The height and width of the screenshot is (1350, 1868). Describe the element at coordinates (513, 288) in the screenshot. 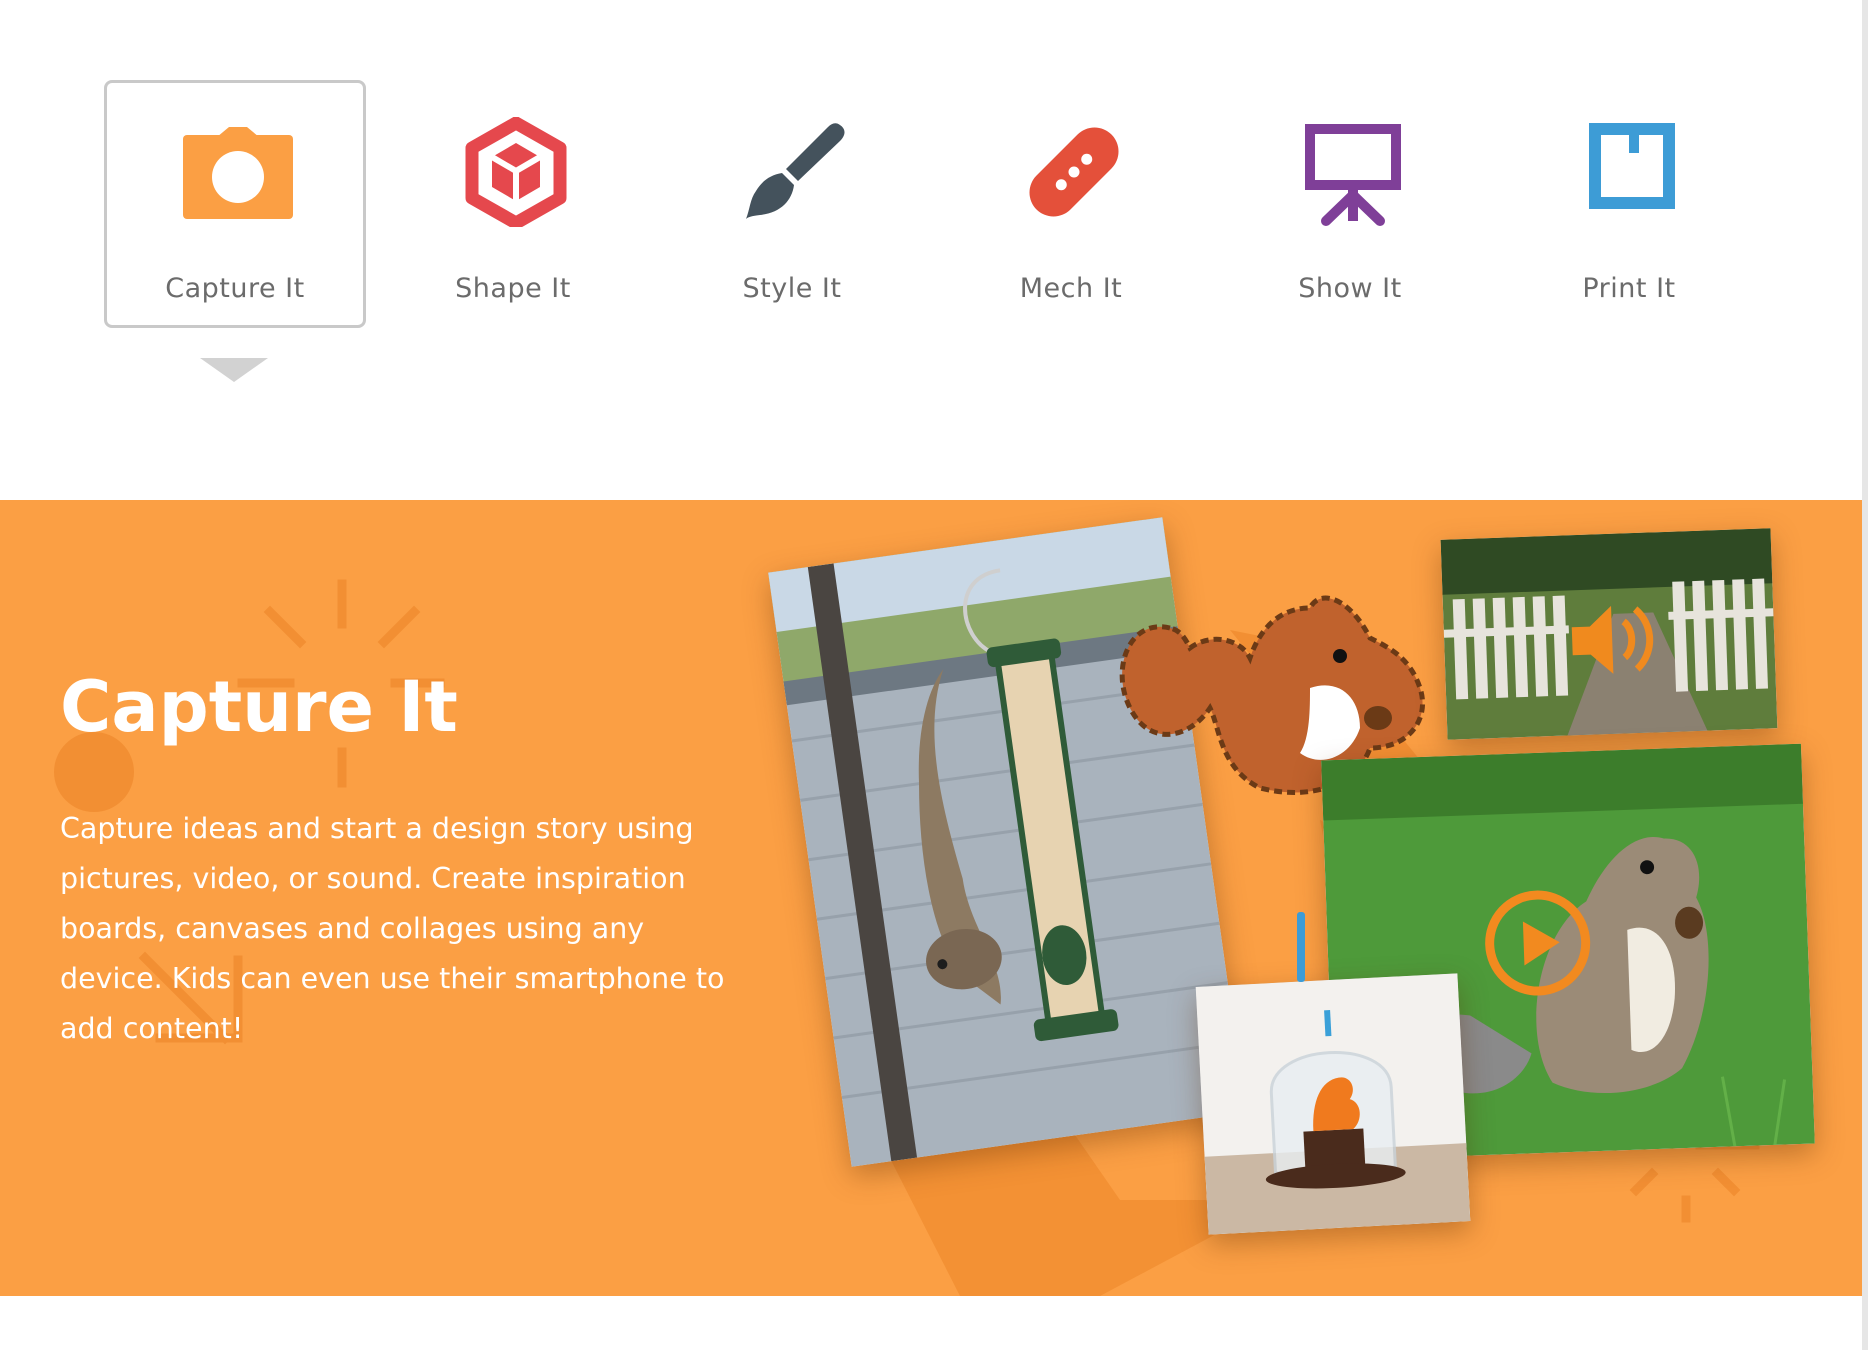

I see `tab-label: Shape It` at that location.